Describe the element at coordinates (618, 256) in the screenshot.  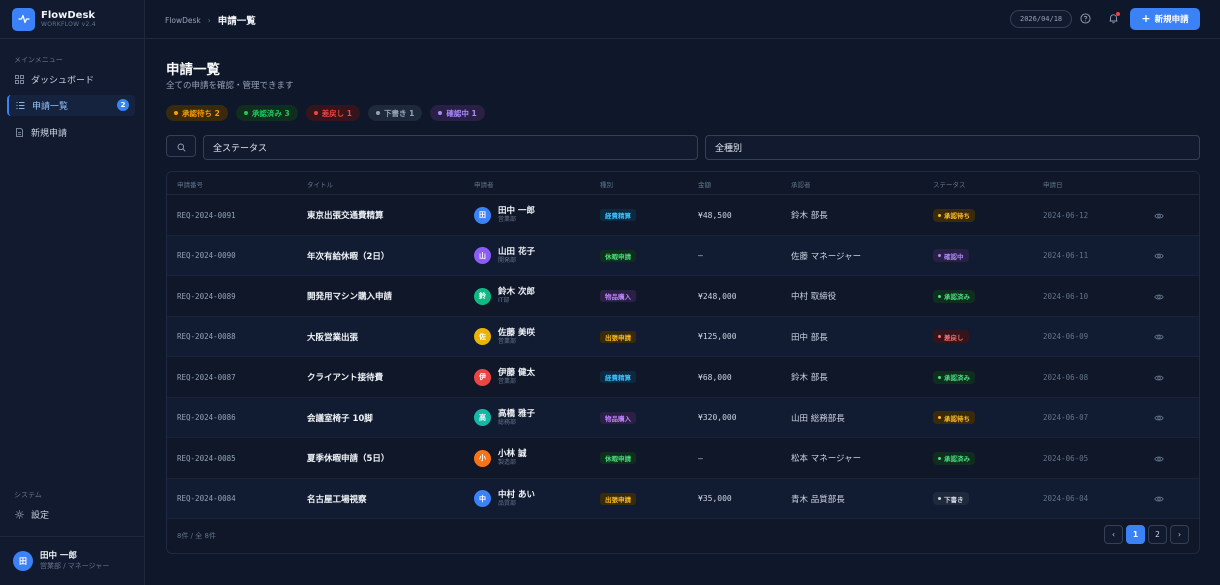
I see `request-type: 休暇申請` at that location.